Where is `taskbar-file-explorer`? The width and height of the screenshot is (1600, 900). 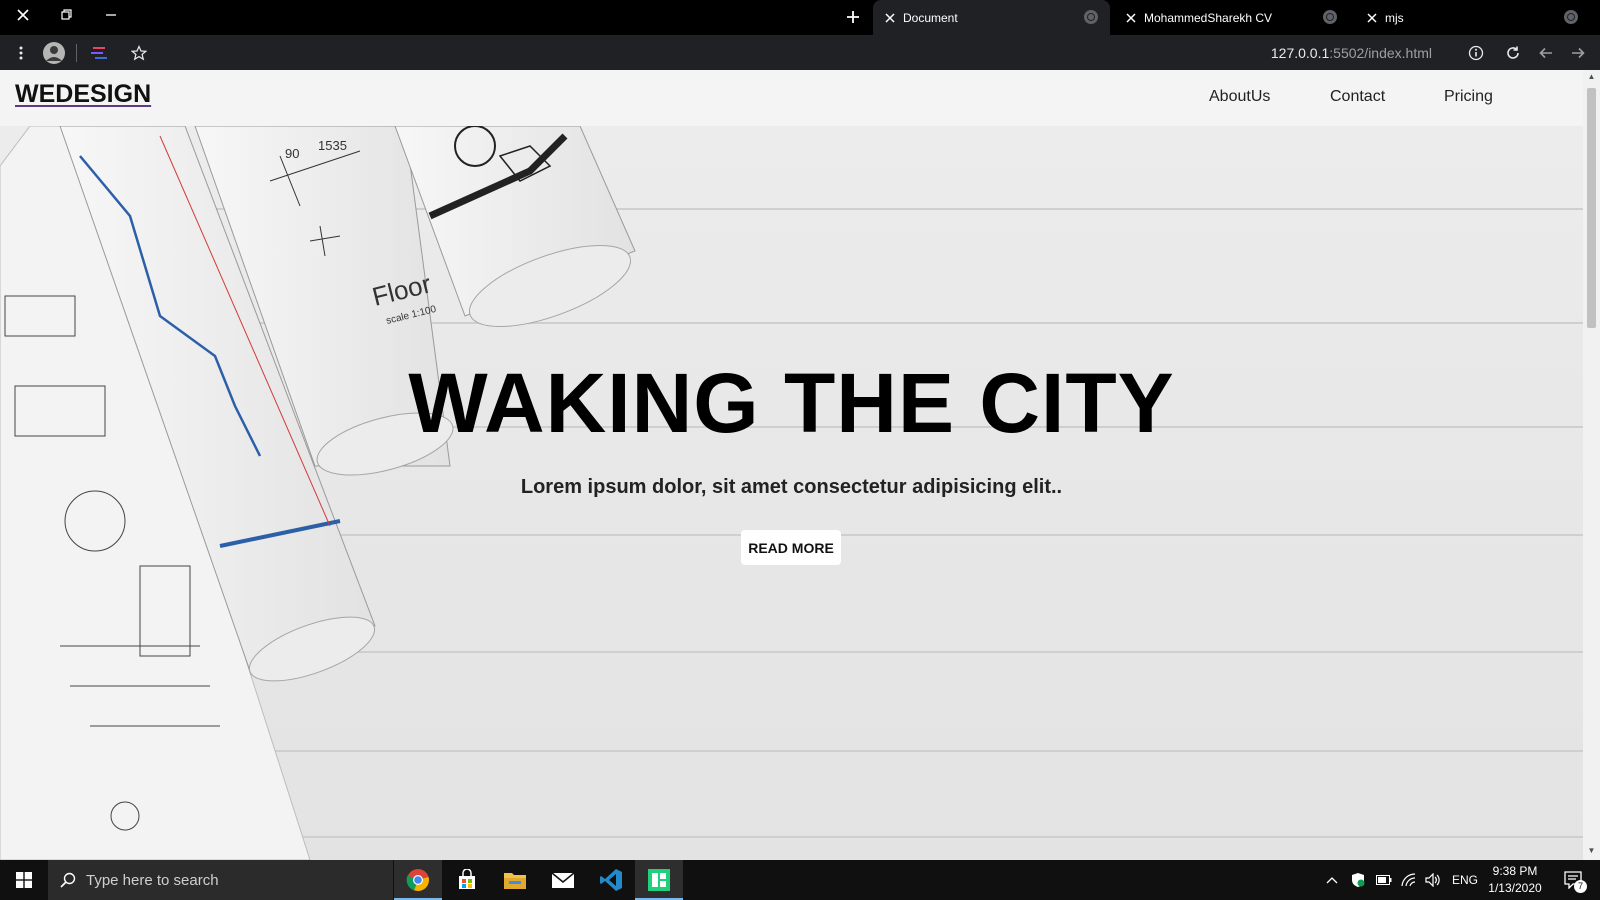
taskbar-file-explorer is located at coordinates (515, 880).